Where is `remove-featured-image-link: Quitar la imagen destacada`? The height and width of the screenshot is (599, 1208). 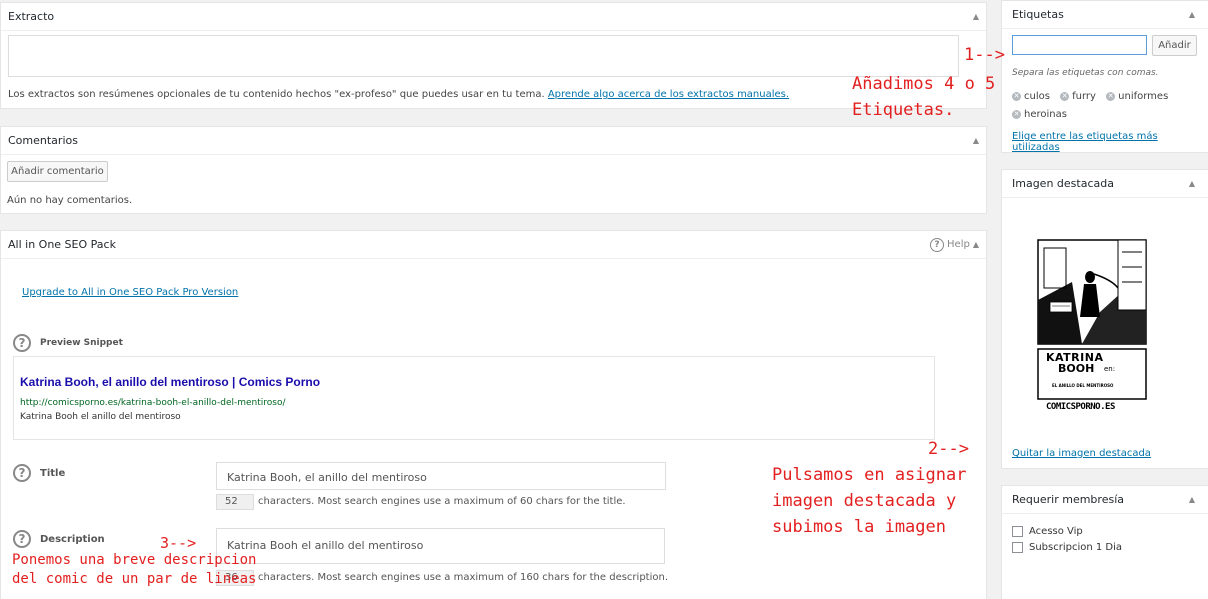
remove-featured-image-link: Quitar la imagen destacada is located at coordinates (1081, 453).